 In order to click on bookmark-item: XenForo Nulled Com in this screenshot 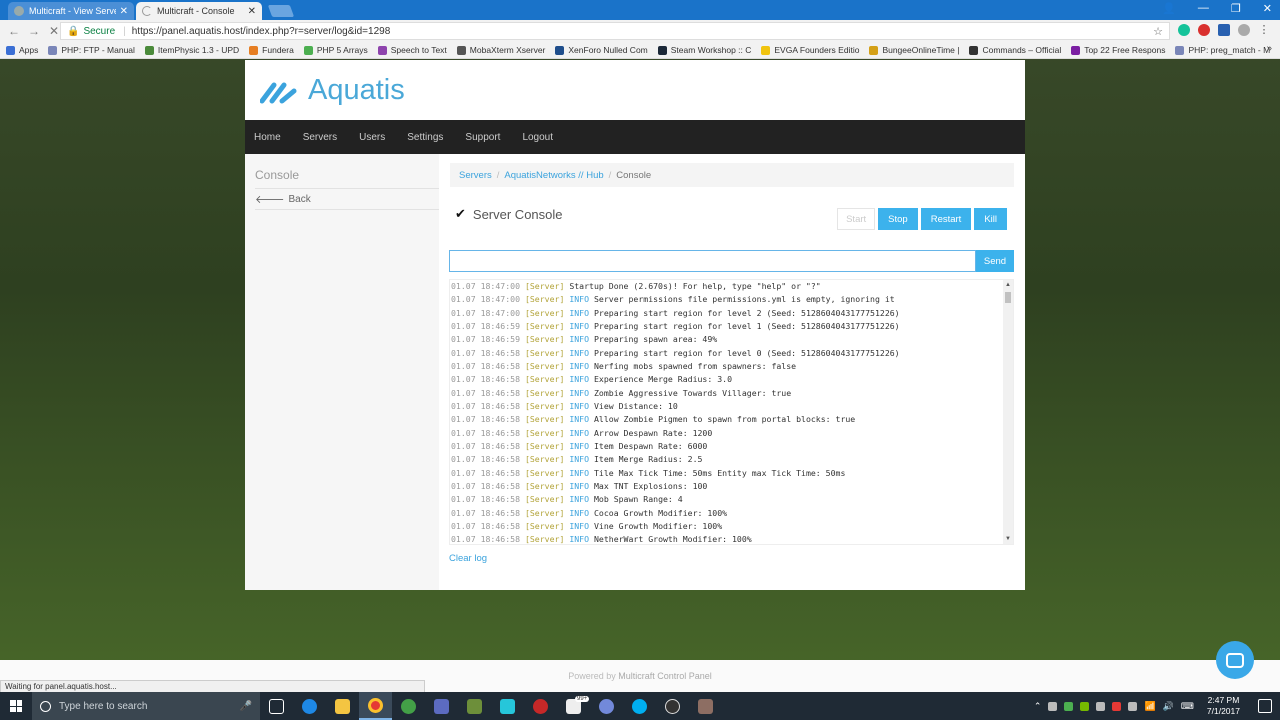, I will do `click(601, 50)`.